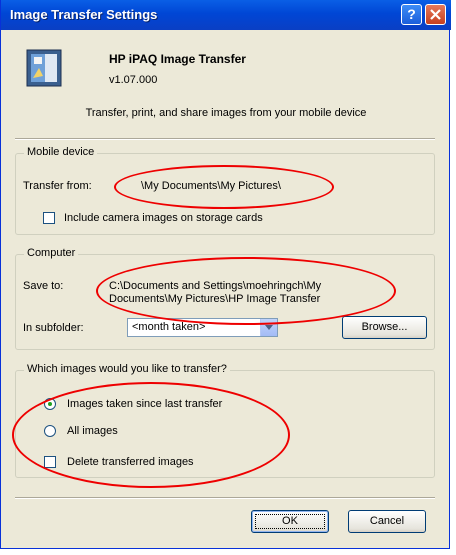 Image resolution: width=456 pixels, height=555 pixels. What do you see at coordinates (84, 14) in the screenshot?
I see `window-title: Image Transfer Settings` at bounding box center [84, 14].